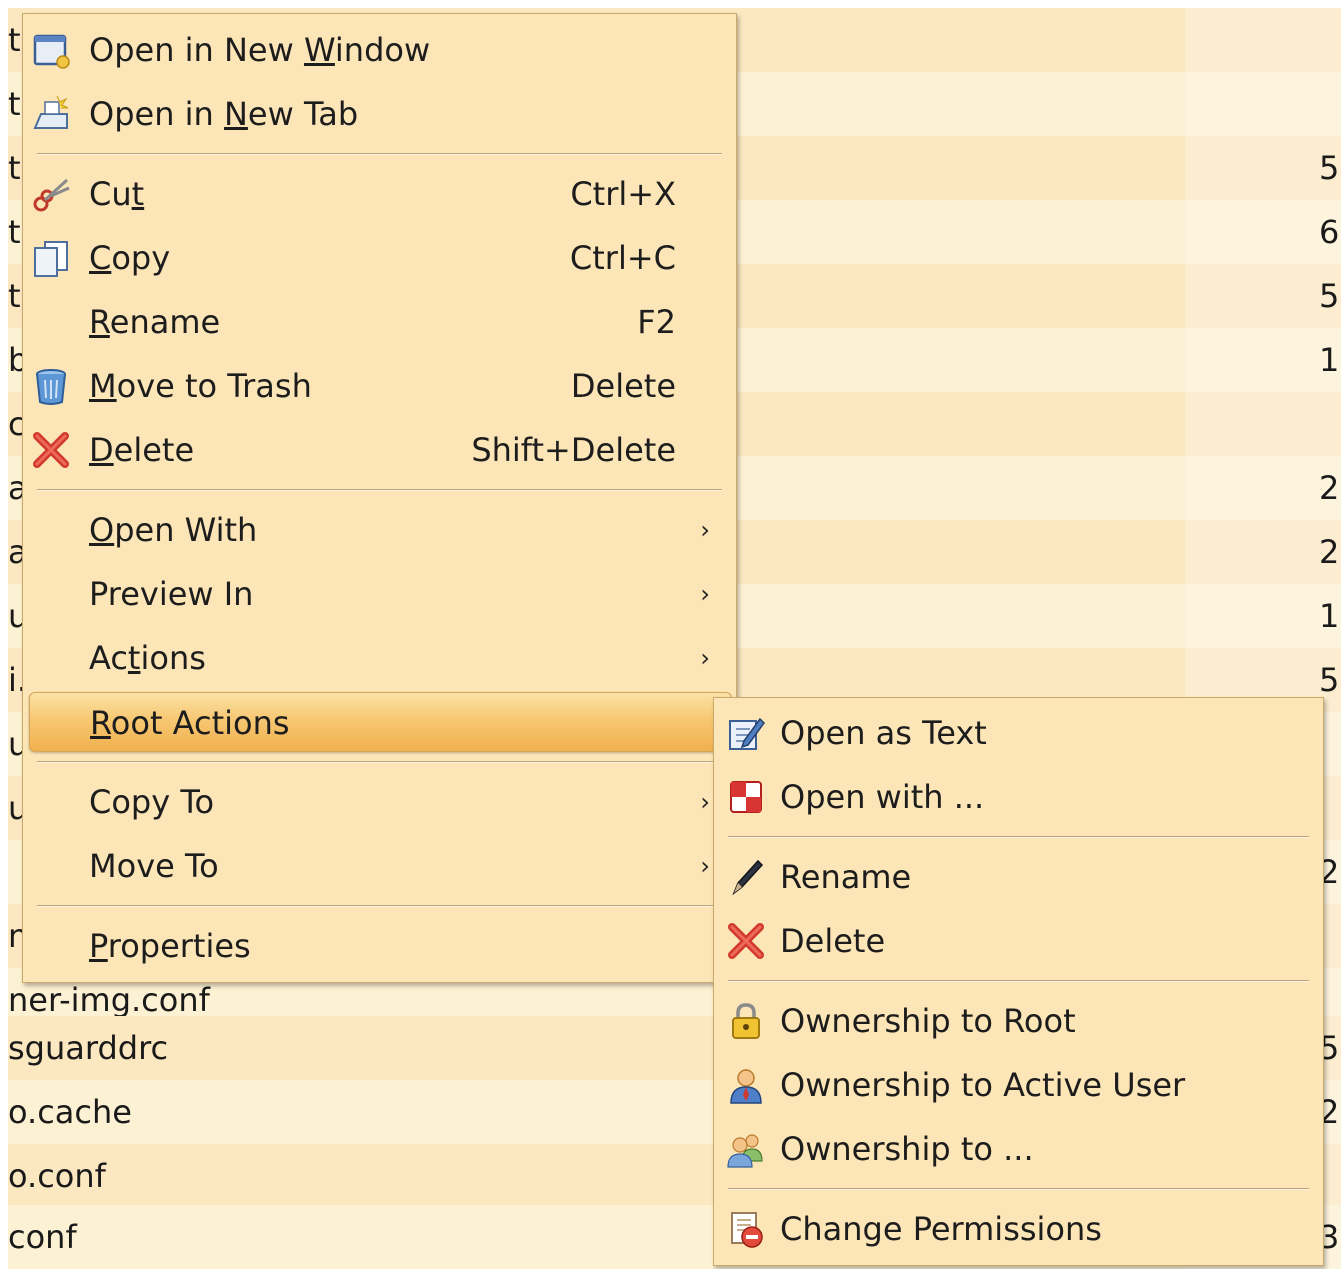  What do you see at coordinates (746, 1085) in the screenshot?
I see `user-icon` at bounding box center [746, 1085].